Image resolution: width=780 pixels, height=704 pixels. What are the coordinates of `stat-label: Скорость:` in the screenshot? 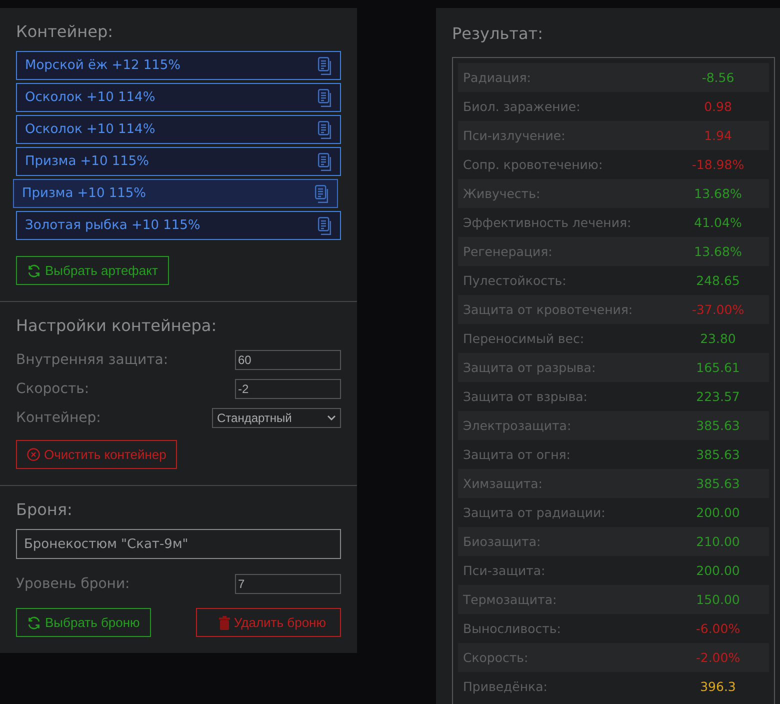 It's located at (496, 657).